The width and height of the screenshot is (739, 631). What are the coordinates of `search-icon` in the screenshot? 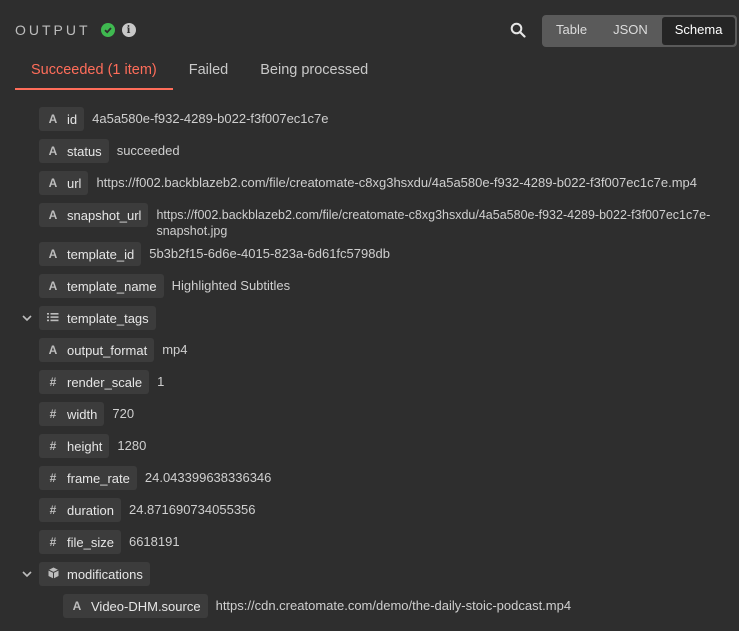 It's located at (518, 30).